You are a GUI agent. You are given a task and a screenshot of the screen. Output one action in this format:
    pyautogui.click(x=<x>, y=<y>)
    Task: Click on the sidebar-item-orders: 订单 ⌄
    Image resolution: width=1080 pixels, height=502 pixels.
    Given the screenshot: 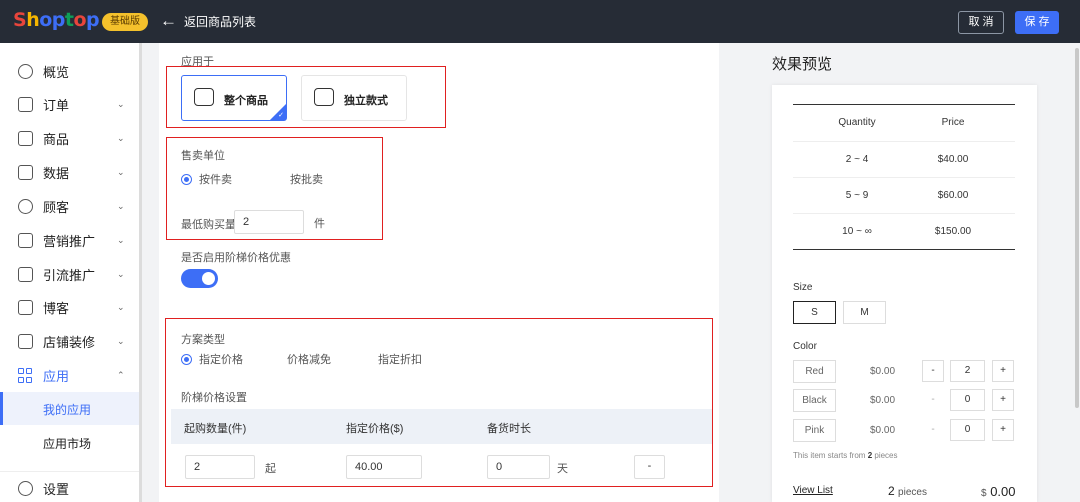 What is the action you would take?
    pyautogui.click(x=70, y=104)
    